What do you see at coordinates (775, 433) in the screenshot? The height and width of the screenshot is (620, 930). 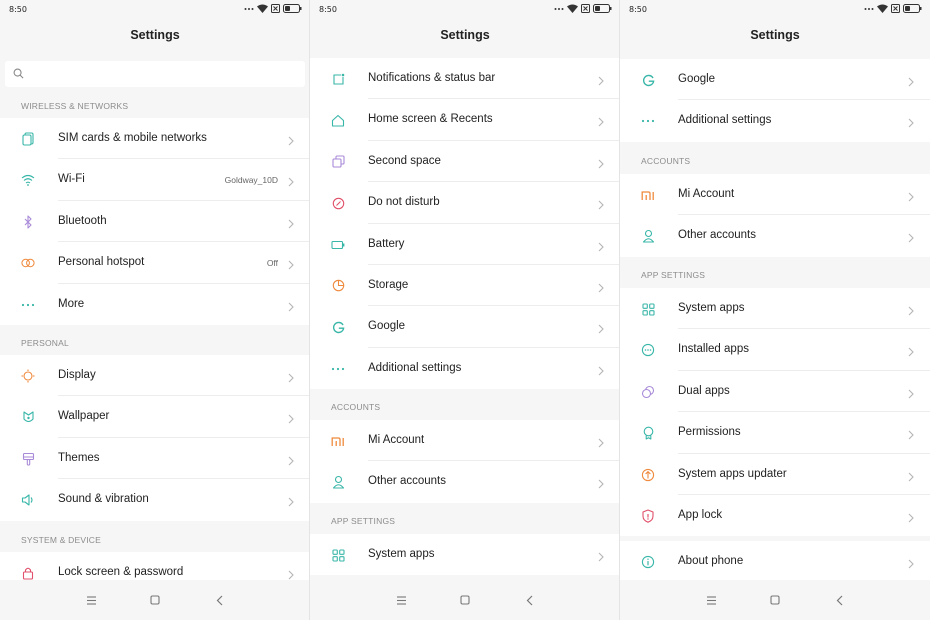 I see `settings-item-permissions: Permissions` at bounding box center [775, 433].